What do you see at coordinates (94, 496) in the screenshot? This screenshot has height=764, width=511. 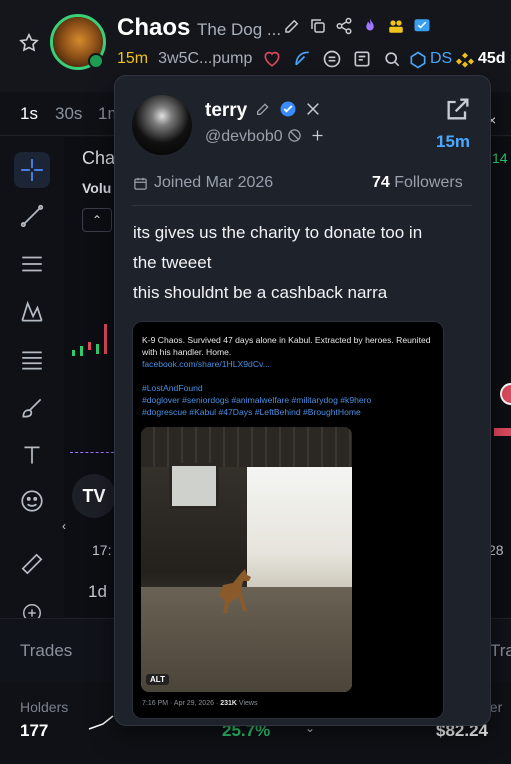 I see `tradingview-logo: TV` at bounding box center [94, 496].